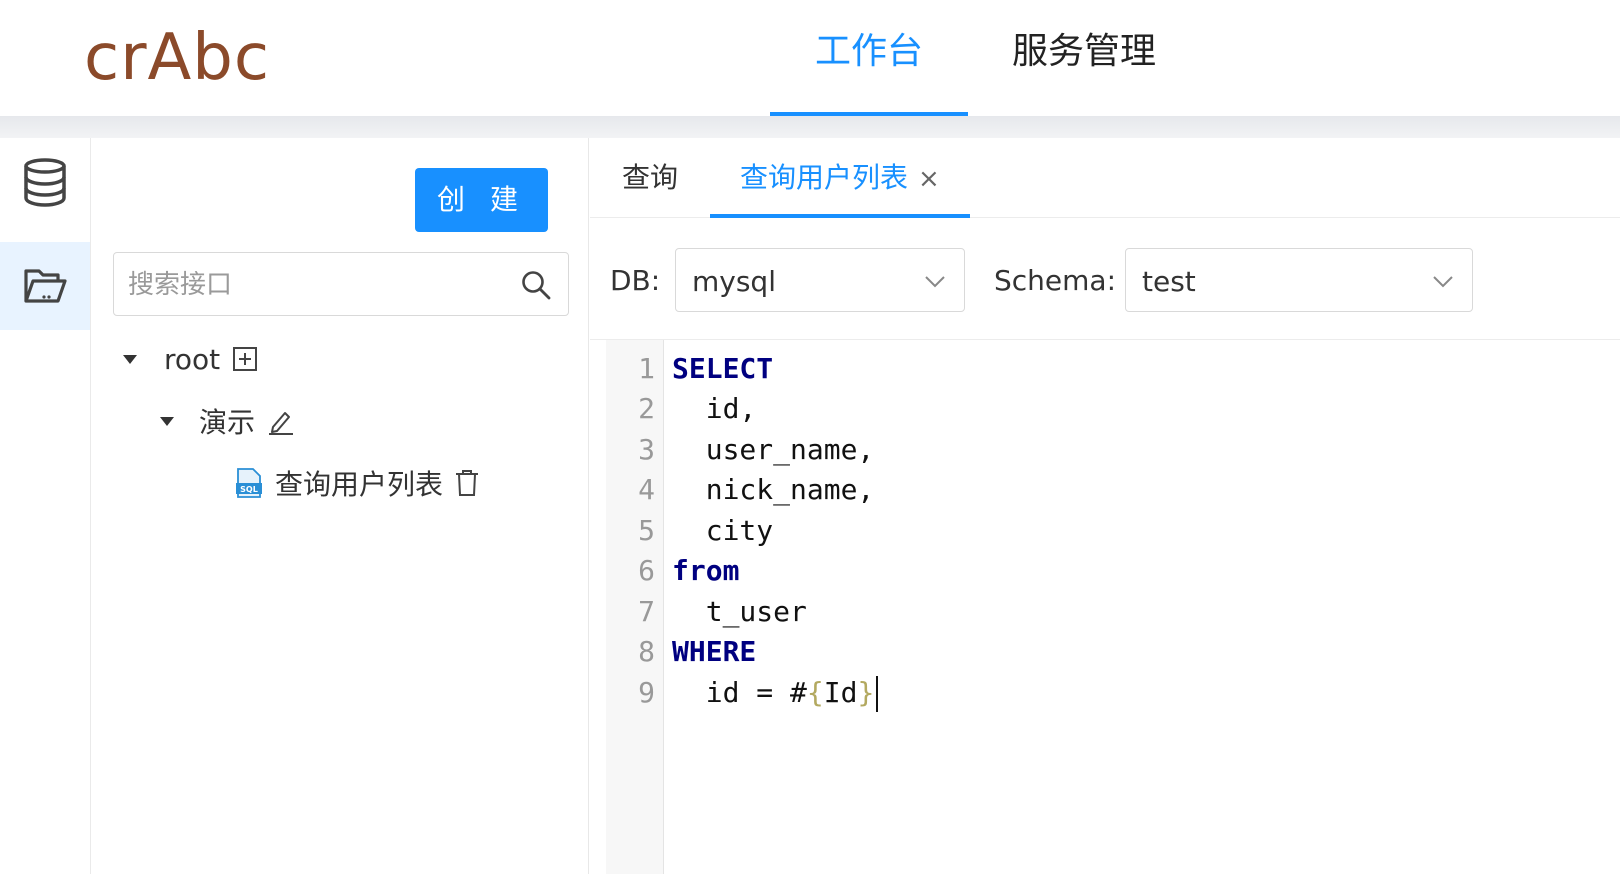  I want to click on search-box, so click(341, 284).